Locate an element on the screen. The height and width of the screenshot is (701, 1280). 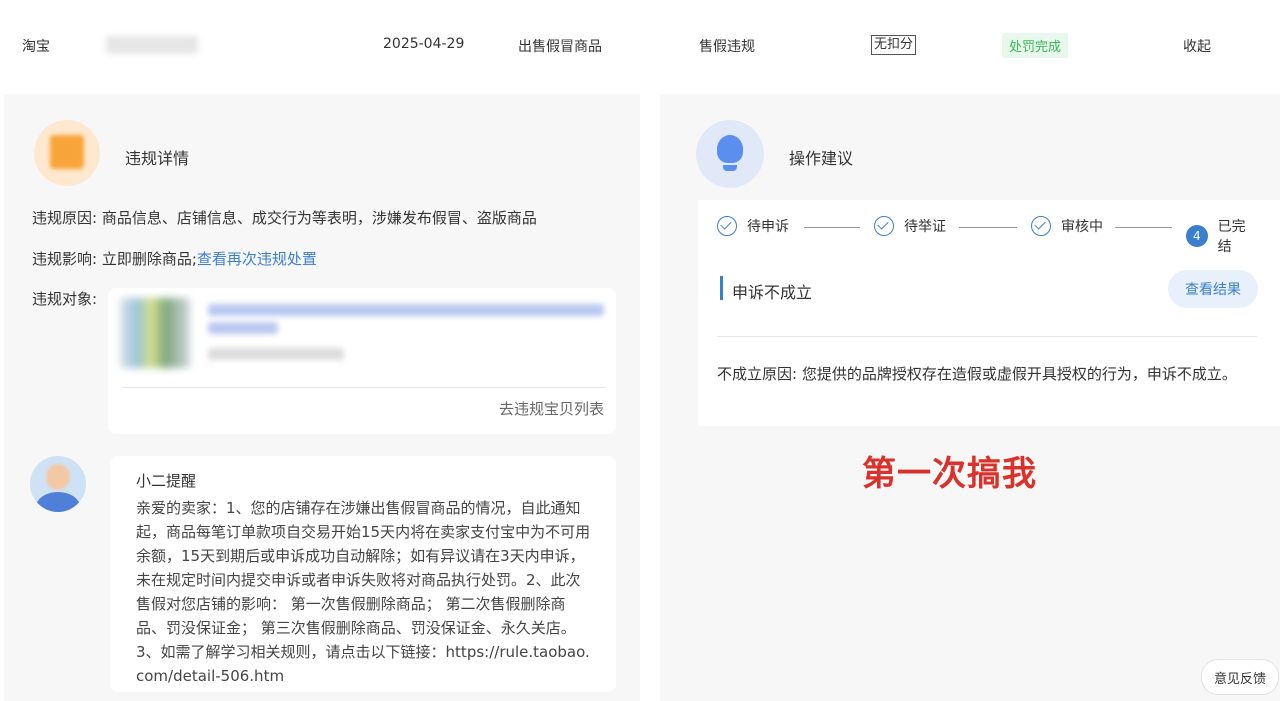
step-1: 待申诉 is located at coordinates (753, 226).